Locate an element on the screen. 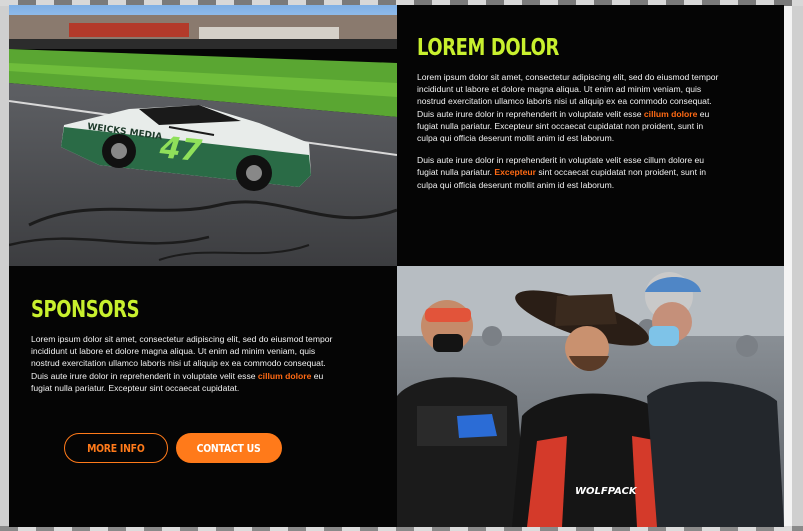  more-info-label: MORE INFO is located at coordinates (116, 448).